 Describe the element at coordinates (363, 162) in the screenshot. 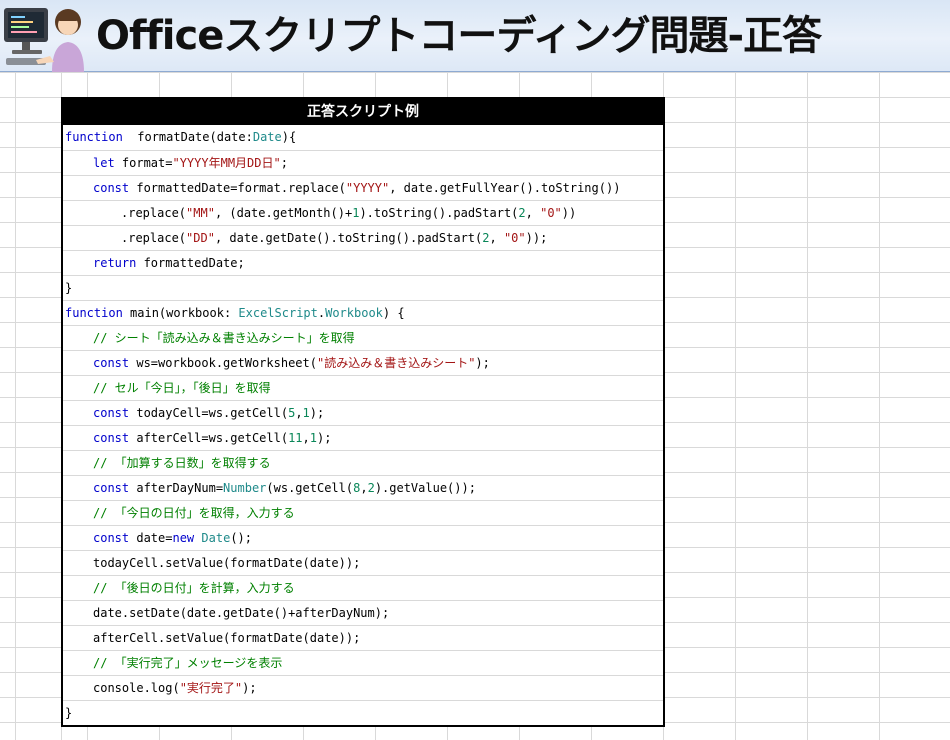

I see `code-line: let format="YYYY年MM月DD日";` at that location.